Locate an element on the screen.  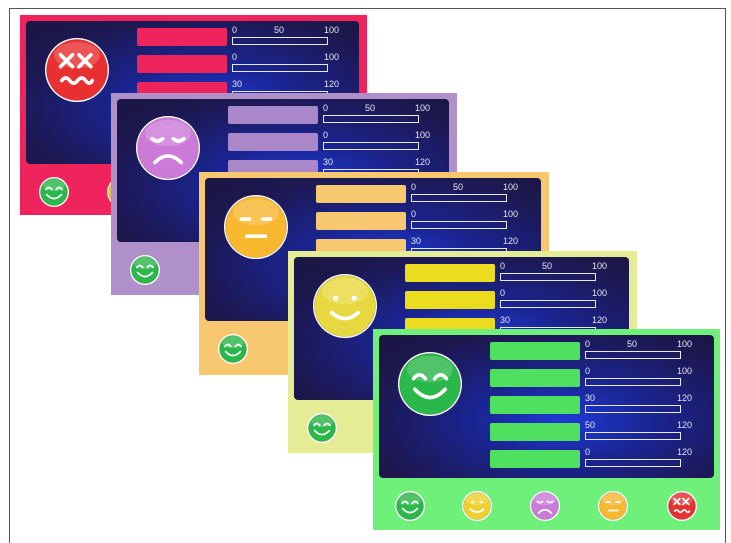
mood-button-neutral-face is located at coordinates (613, 506).